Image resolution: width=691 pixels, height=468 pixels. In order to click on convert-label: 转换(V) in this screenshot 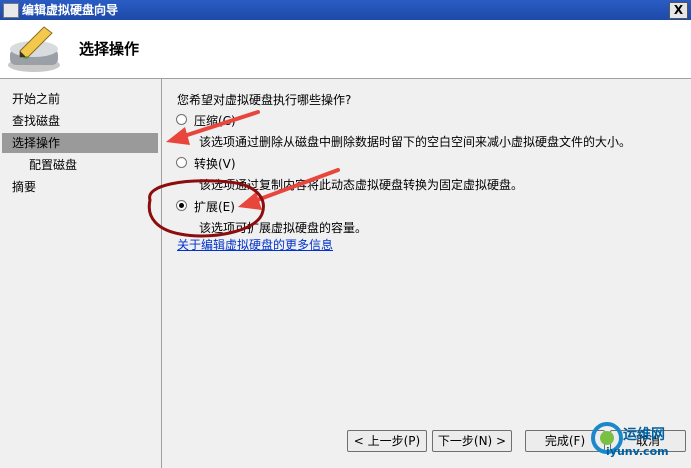, I will do `click(215, 163)`.